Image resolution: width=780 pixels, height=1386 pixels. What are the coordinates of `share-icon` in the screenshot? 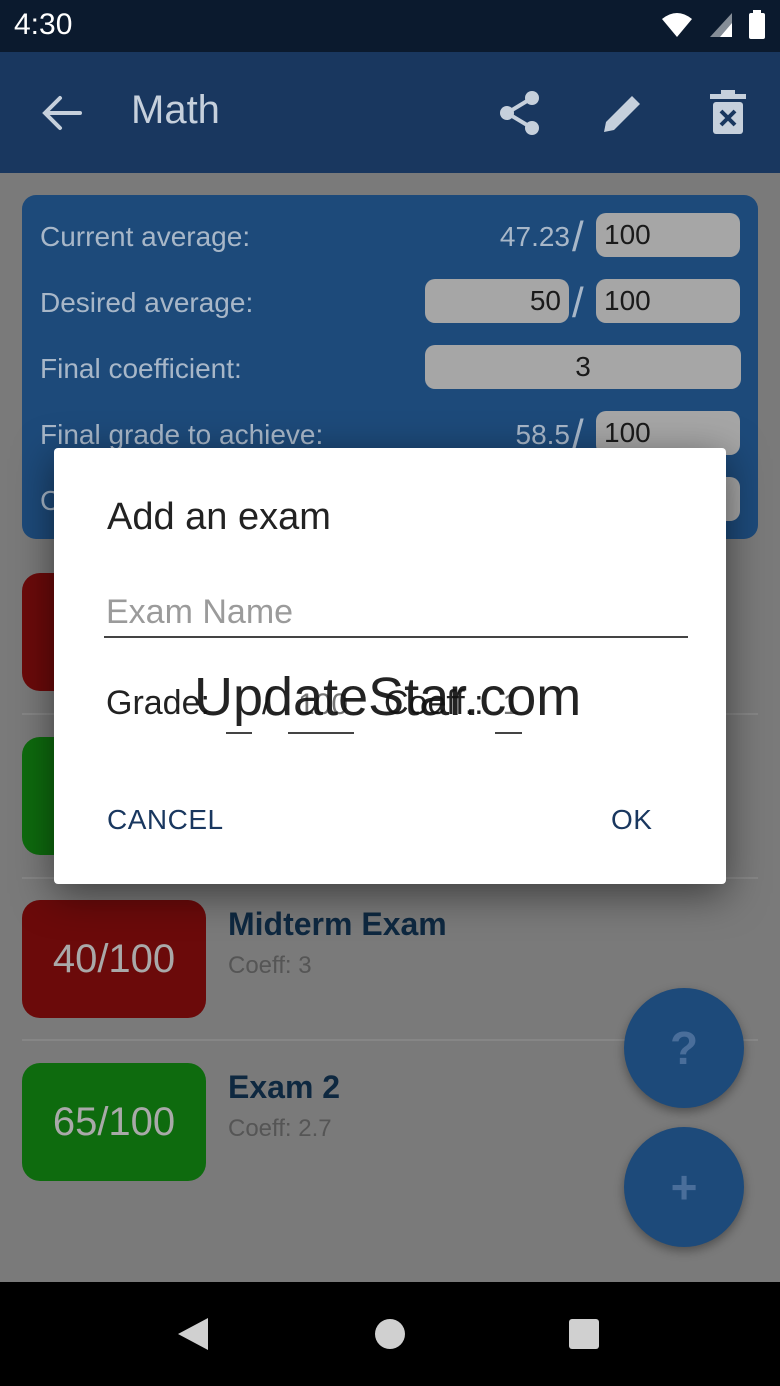 It's located at (520, 113).